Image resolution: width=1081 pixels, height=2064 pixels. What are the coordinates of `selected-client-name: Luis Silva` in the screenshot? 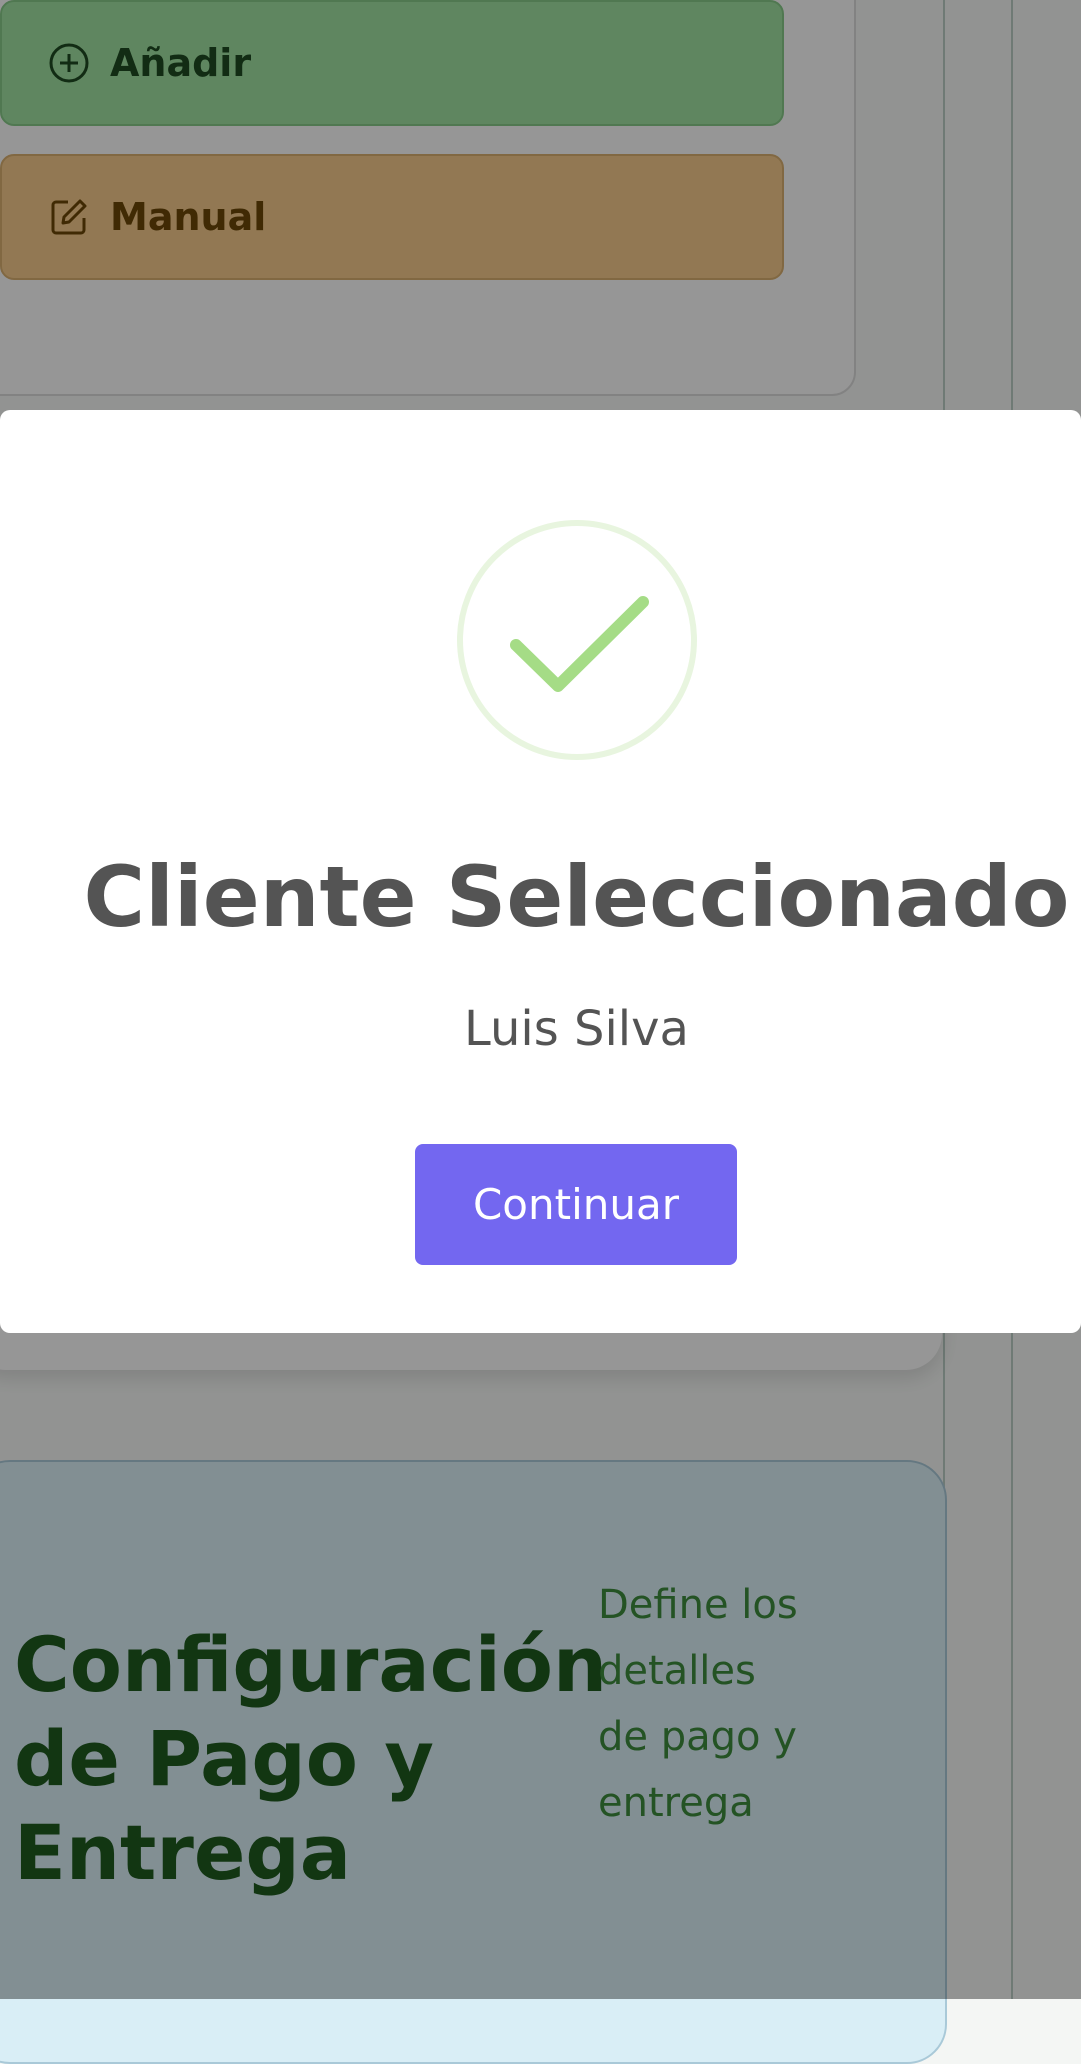 It's located at (576, 1029).